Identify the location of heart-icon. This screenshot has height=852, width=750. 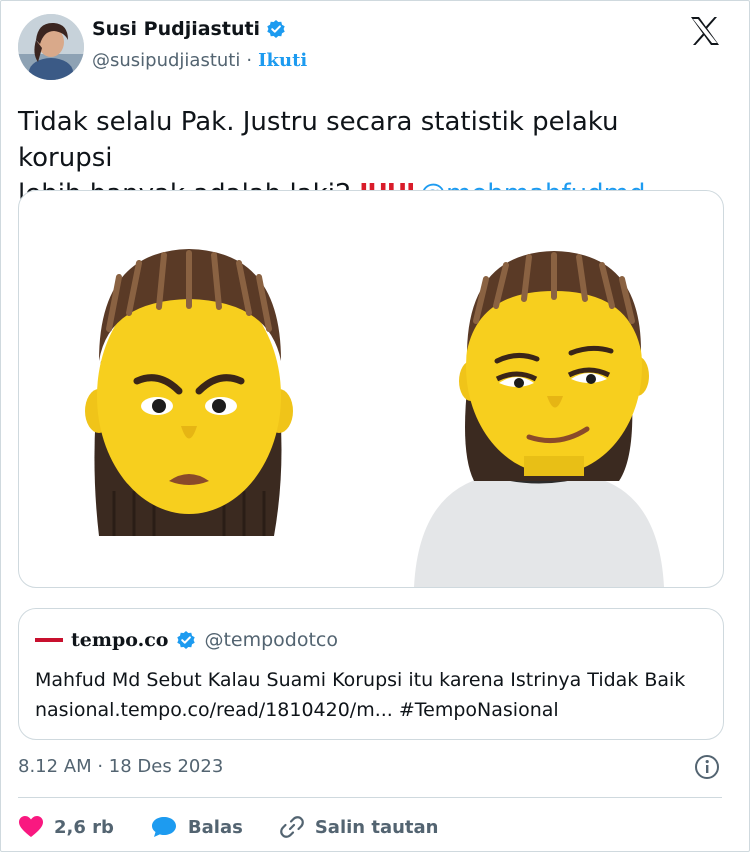
(31, 826).